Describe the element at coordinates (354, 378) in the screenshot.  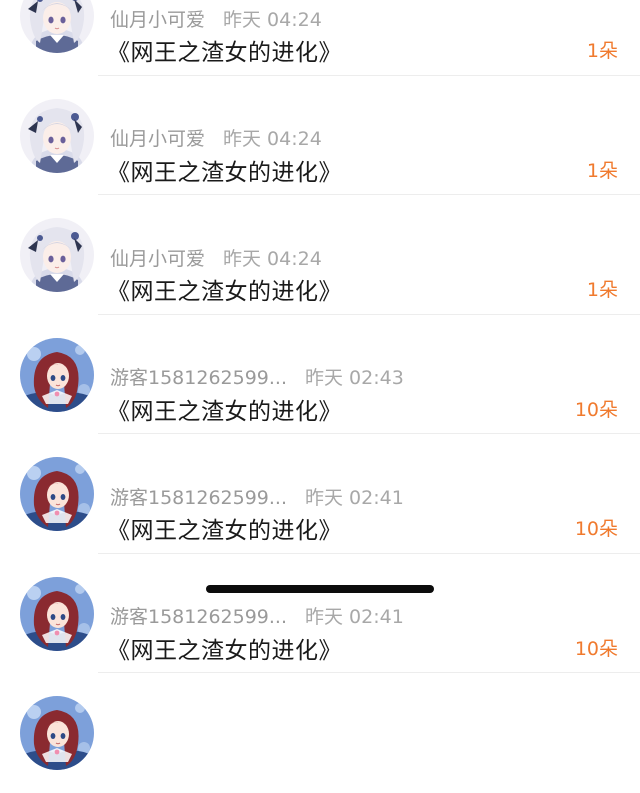
I see `timestamp: 昨天 02:43` at that location.